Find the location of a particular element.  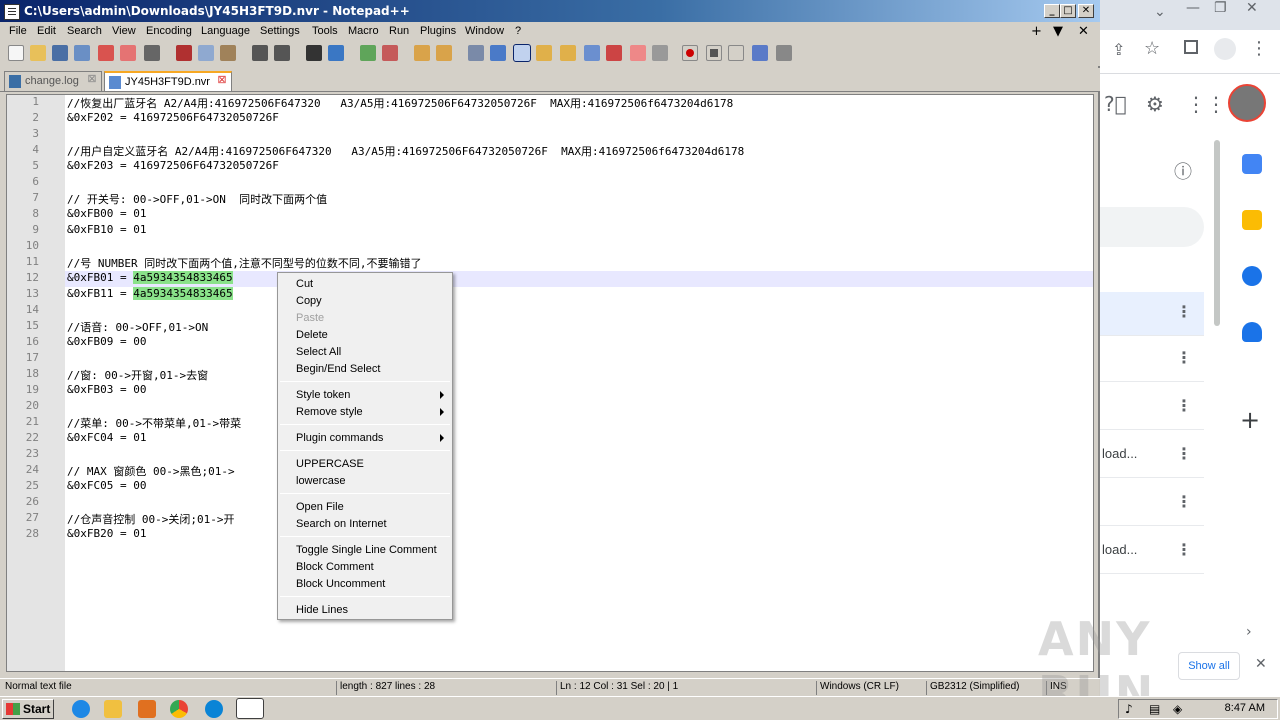

media-player-icon is located at coordinates (147, 709).